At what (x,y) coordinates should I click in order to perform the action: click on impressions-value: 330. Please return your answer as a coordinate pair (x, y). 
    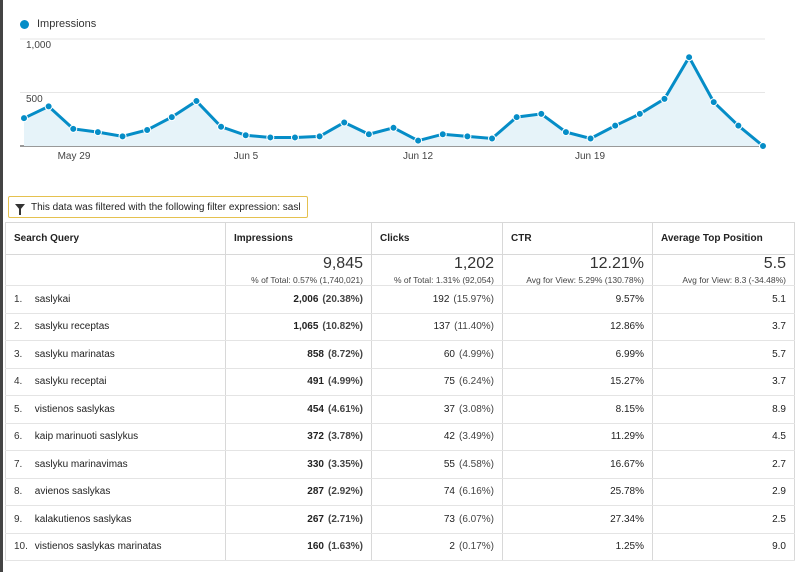
    Looking at the image, I should click on (315, 464).